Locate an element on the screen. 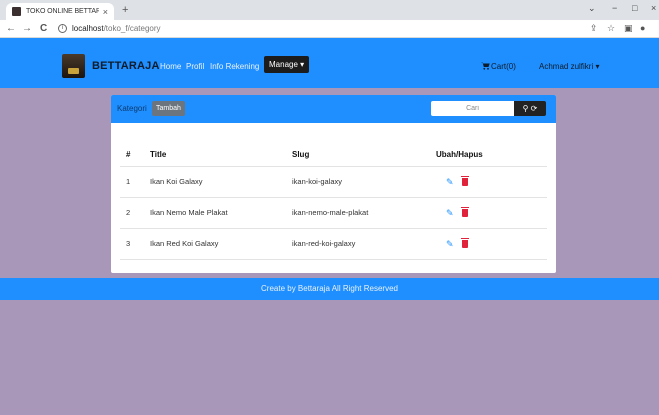  table-row: 1 Ikan Koi Galaxy ikan-koi-galaxy ✎ is located at coordinates (333, 182).